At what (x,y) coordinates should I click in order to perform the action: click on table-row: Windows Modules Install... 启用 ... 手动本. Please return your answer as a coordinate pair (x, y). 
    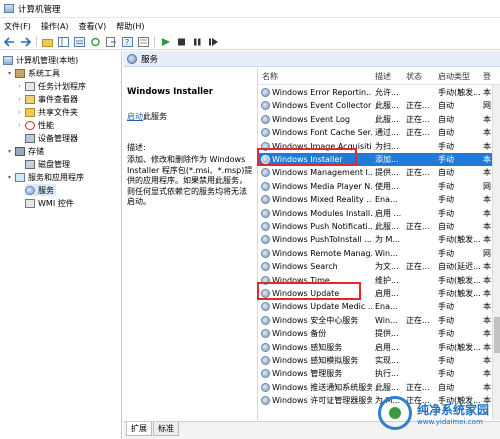
    Looking at the image, I should click on (379, 213).